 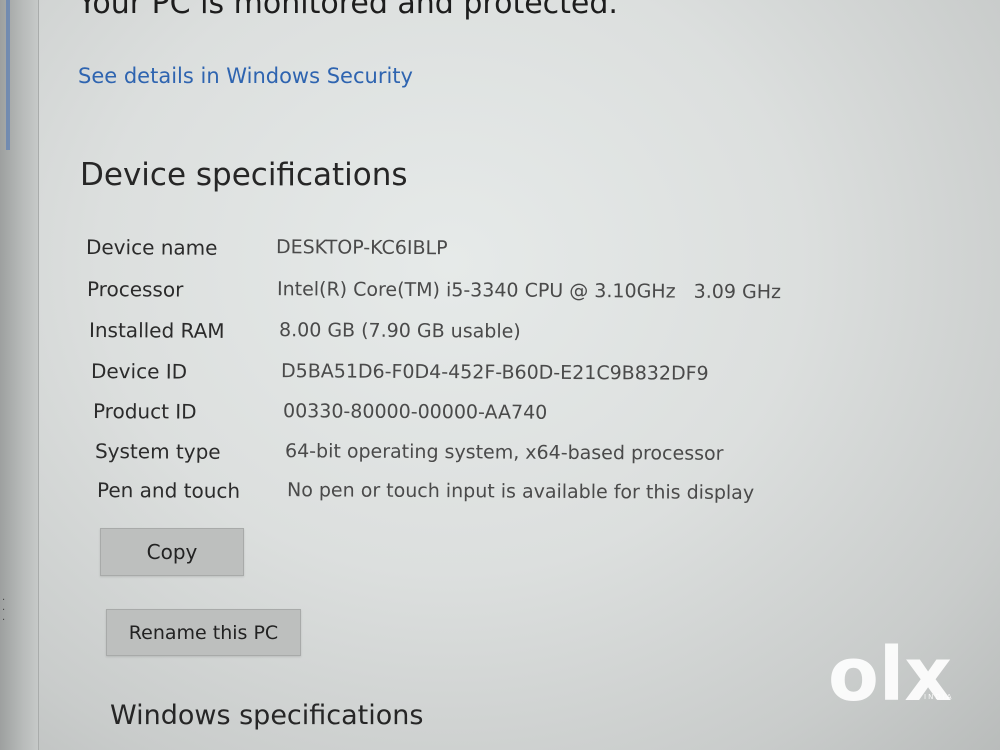 I want to click on spec-label: Processor, so click(x=135, y=289).